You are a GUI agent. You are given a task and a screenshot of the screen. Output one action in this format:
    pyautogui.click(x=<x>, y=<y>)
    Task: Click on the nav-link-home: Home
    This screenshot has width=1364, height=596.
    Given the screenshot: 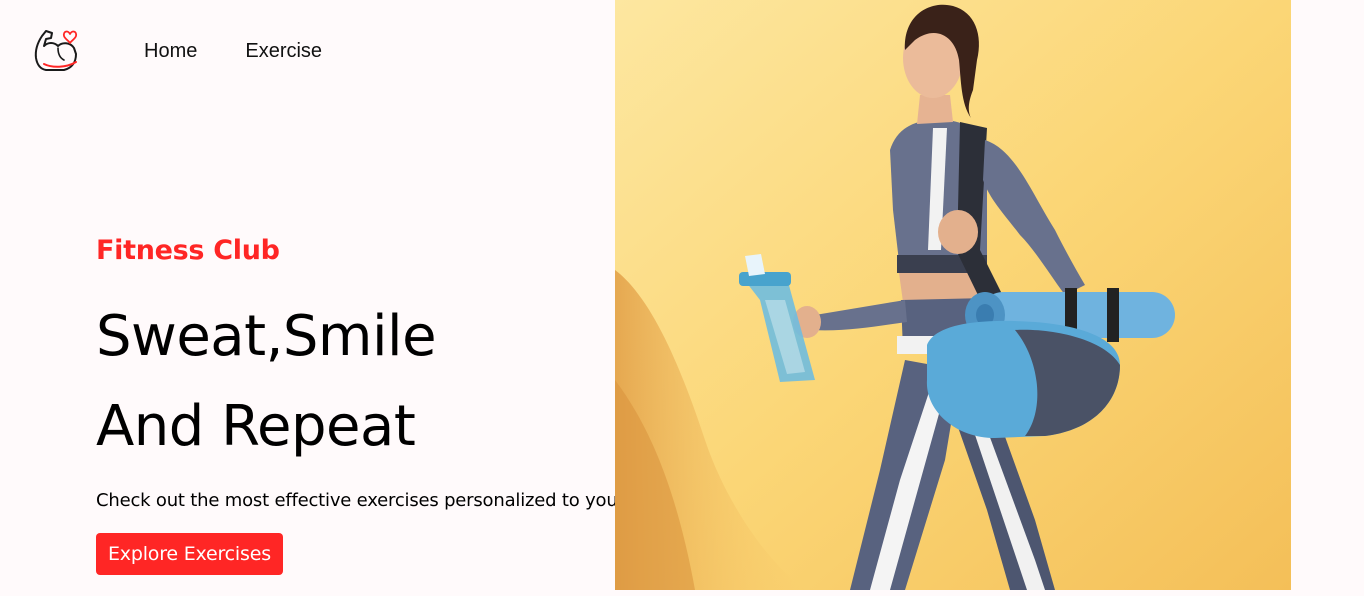 What is the action you would take?
    pyautogui.click(x=170, y=51)
    